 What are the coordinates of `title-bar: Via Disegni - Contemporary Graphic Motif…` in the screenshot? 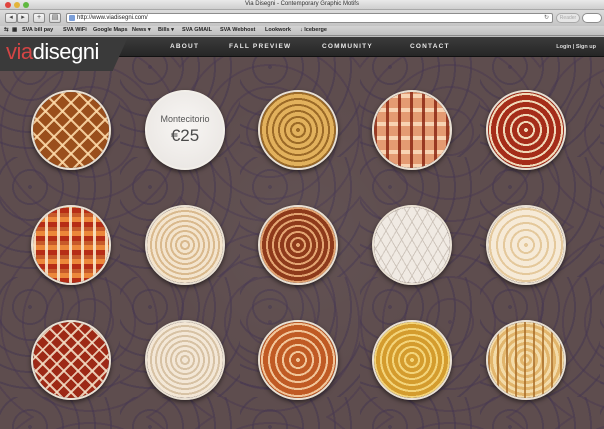 It's located at (302, 5).